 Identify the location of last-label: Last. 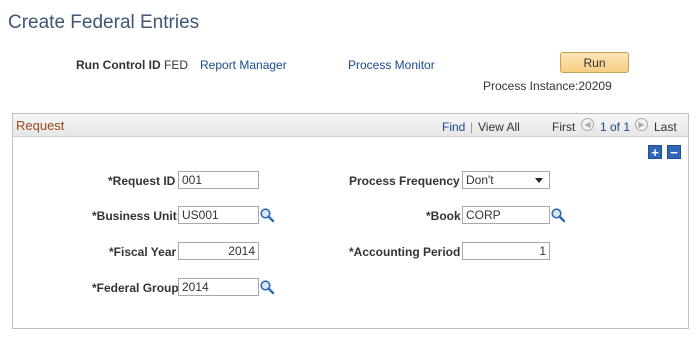
(665, 127).